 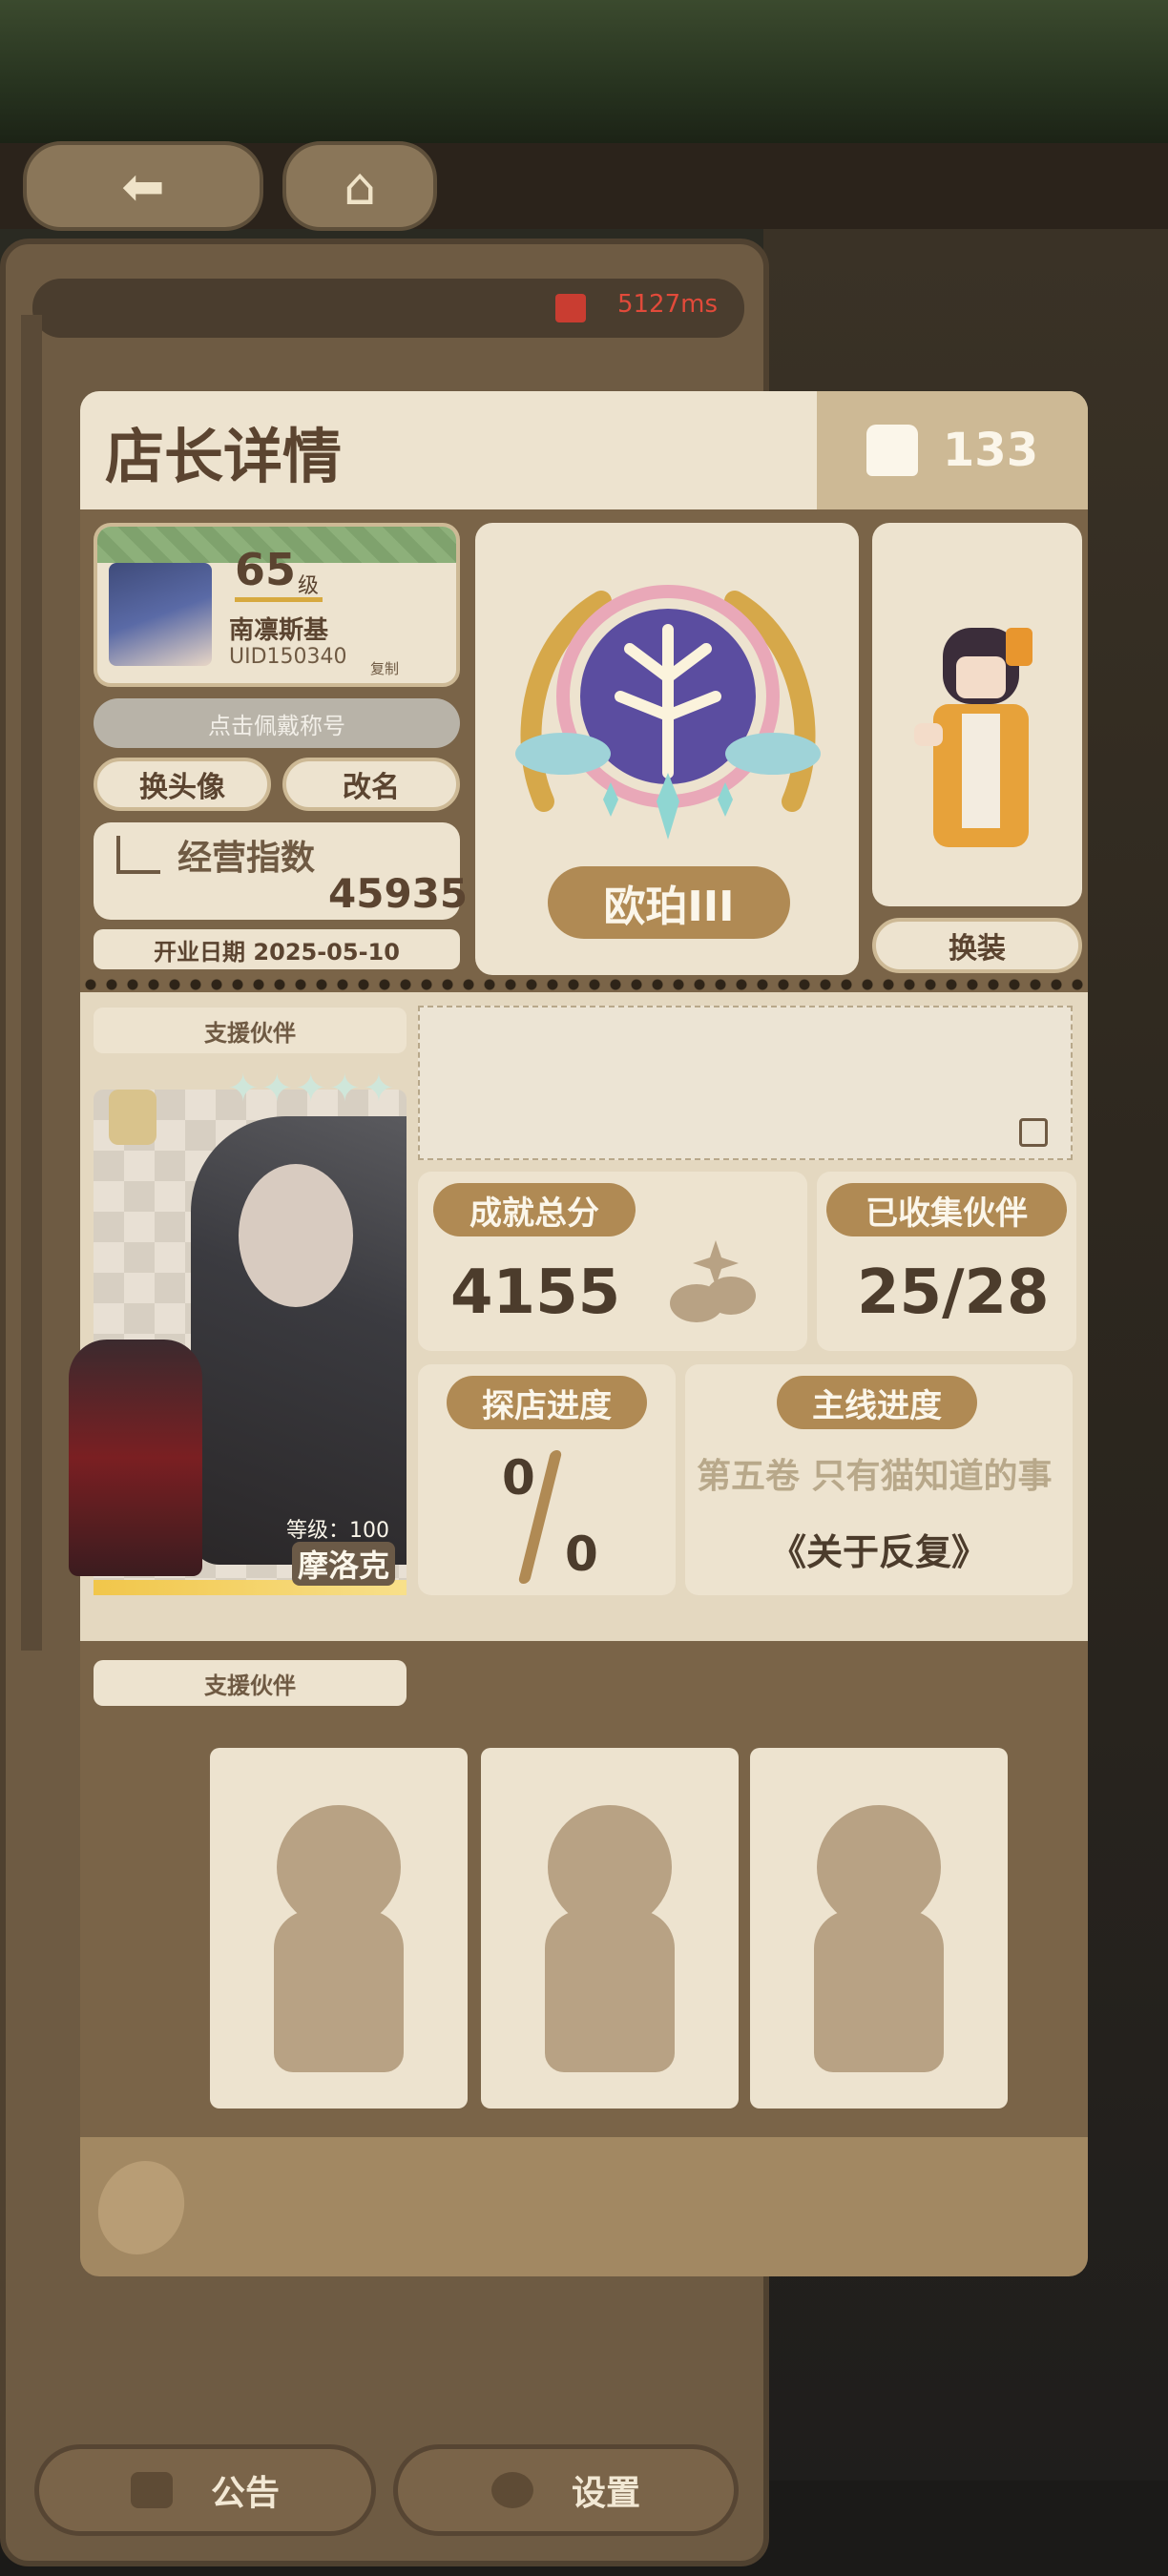 What do you see at coordinates (31, 983) in the screenshot?
I see `side-strip` at bounding box center [31, 983].